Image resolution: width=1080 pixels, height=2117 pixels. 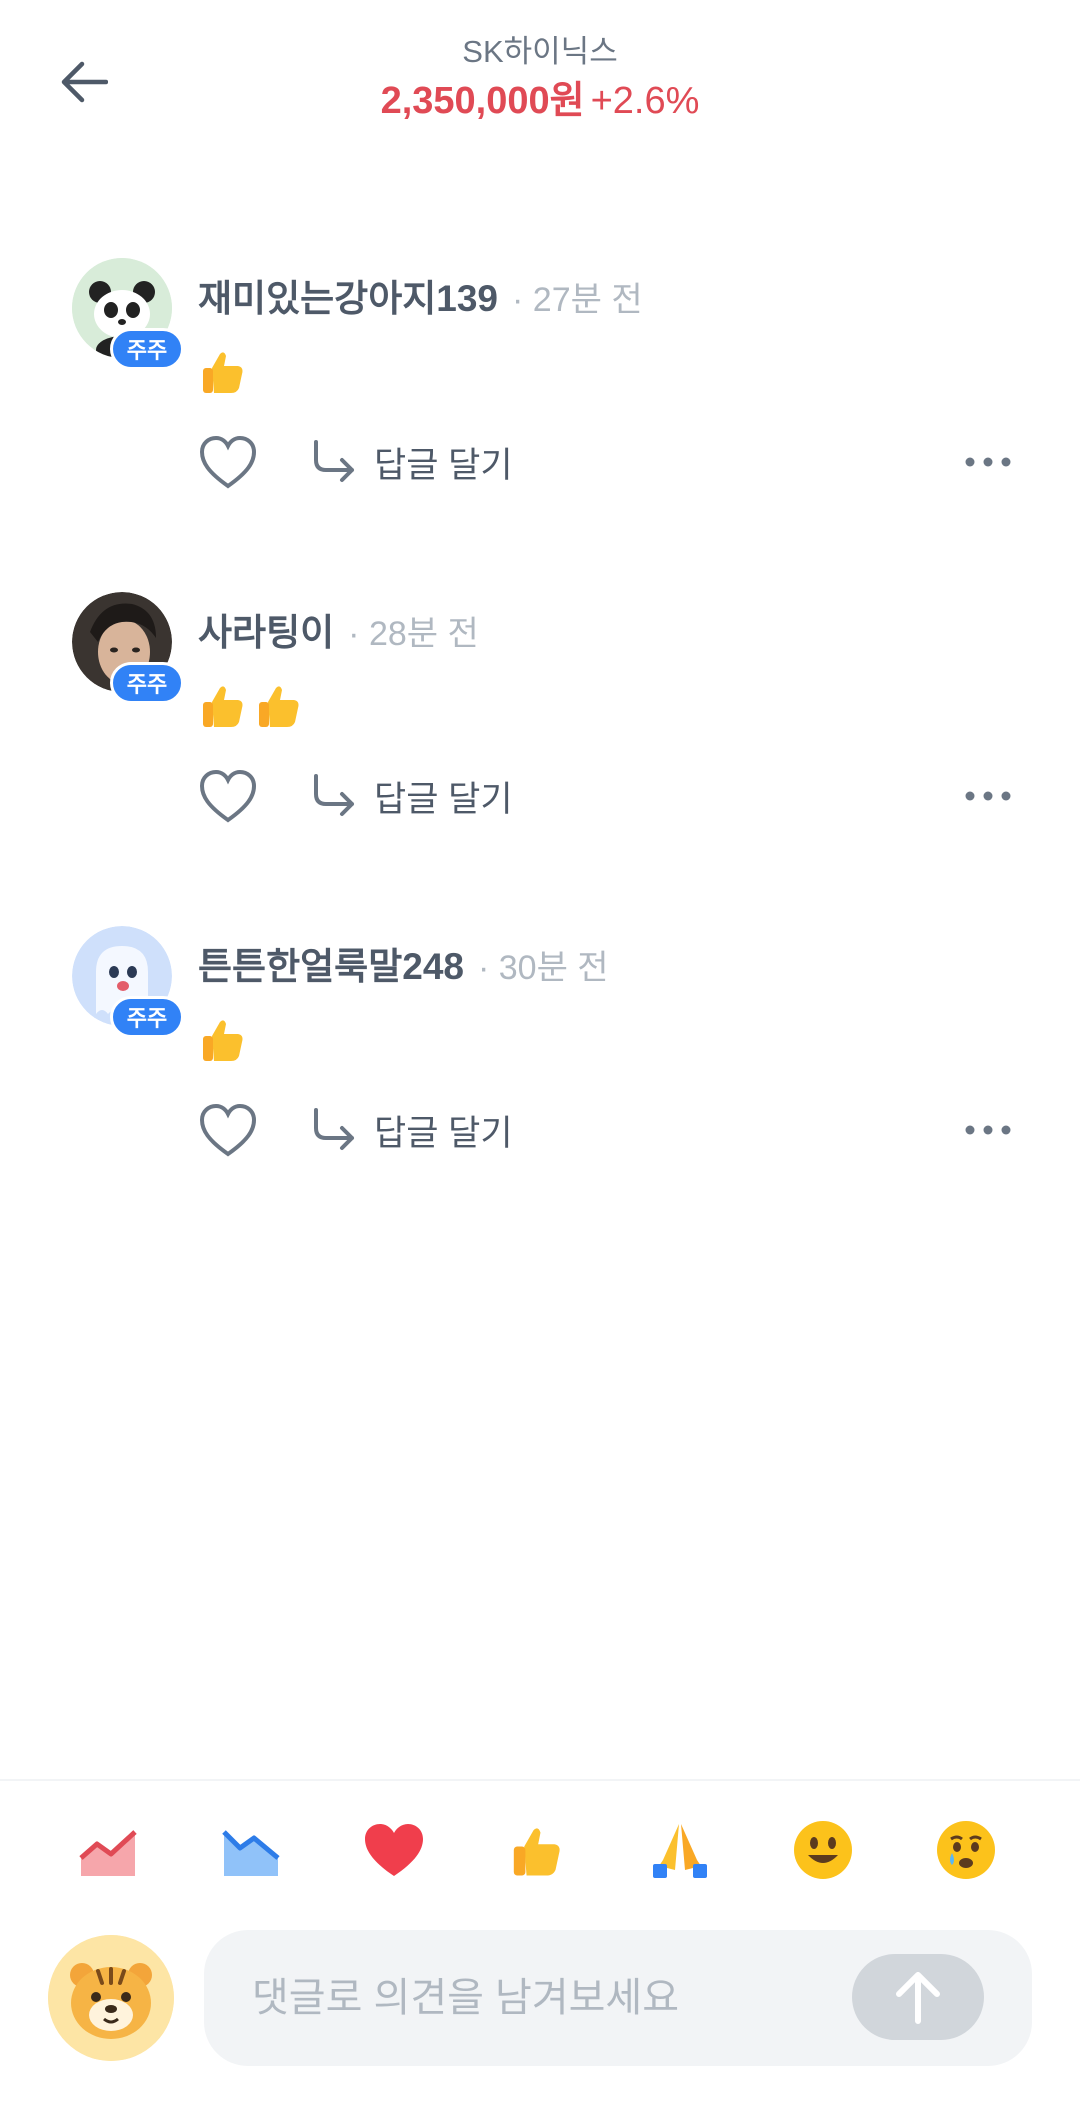 I want to click on author-name: 튼튼한얼룩말248, so click(x=331, y=963).